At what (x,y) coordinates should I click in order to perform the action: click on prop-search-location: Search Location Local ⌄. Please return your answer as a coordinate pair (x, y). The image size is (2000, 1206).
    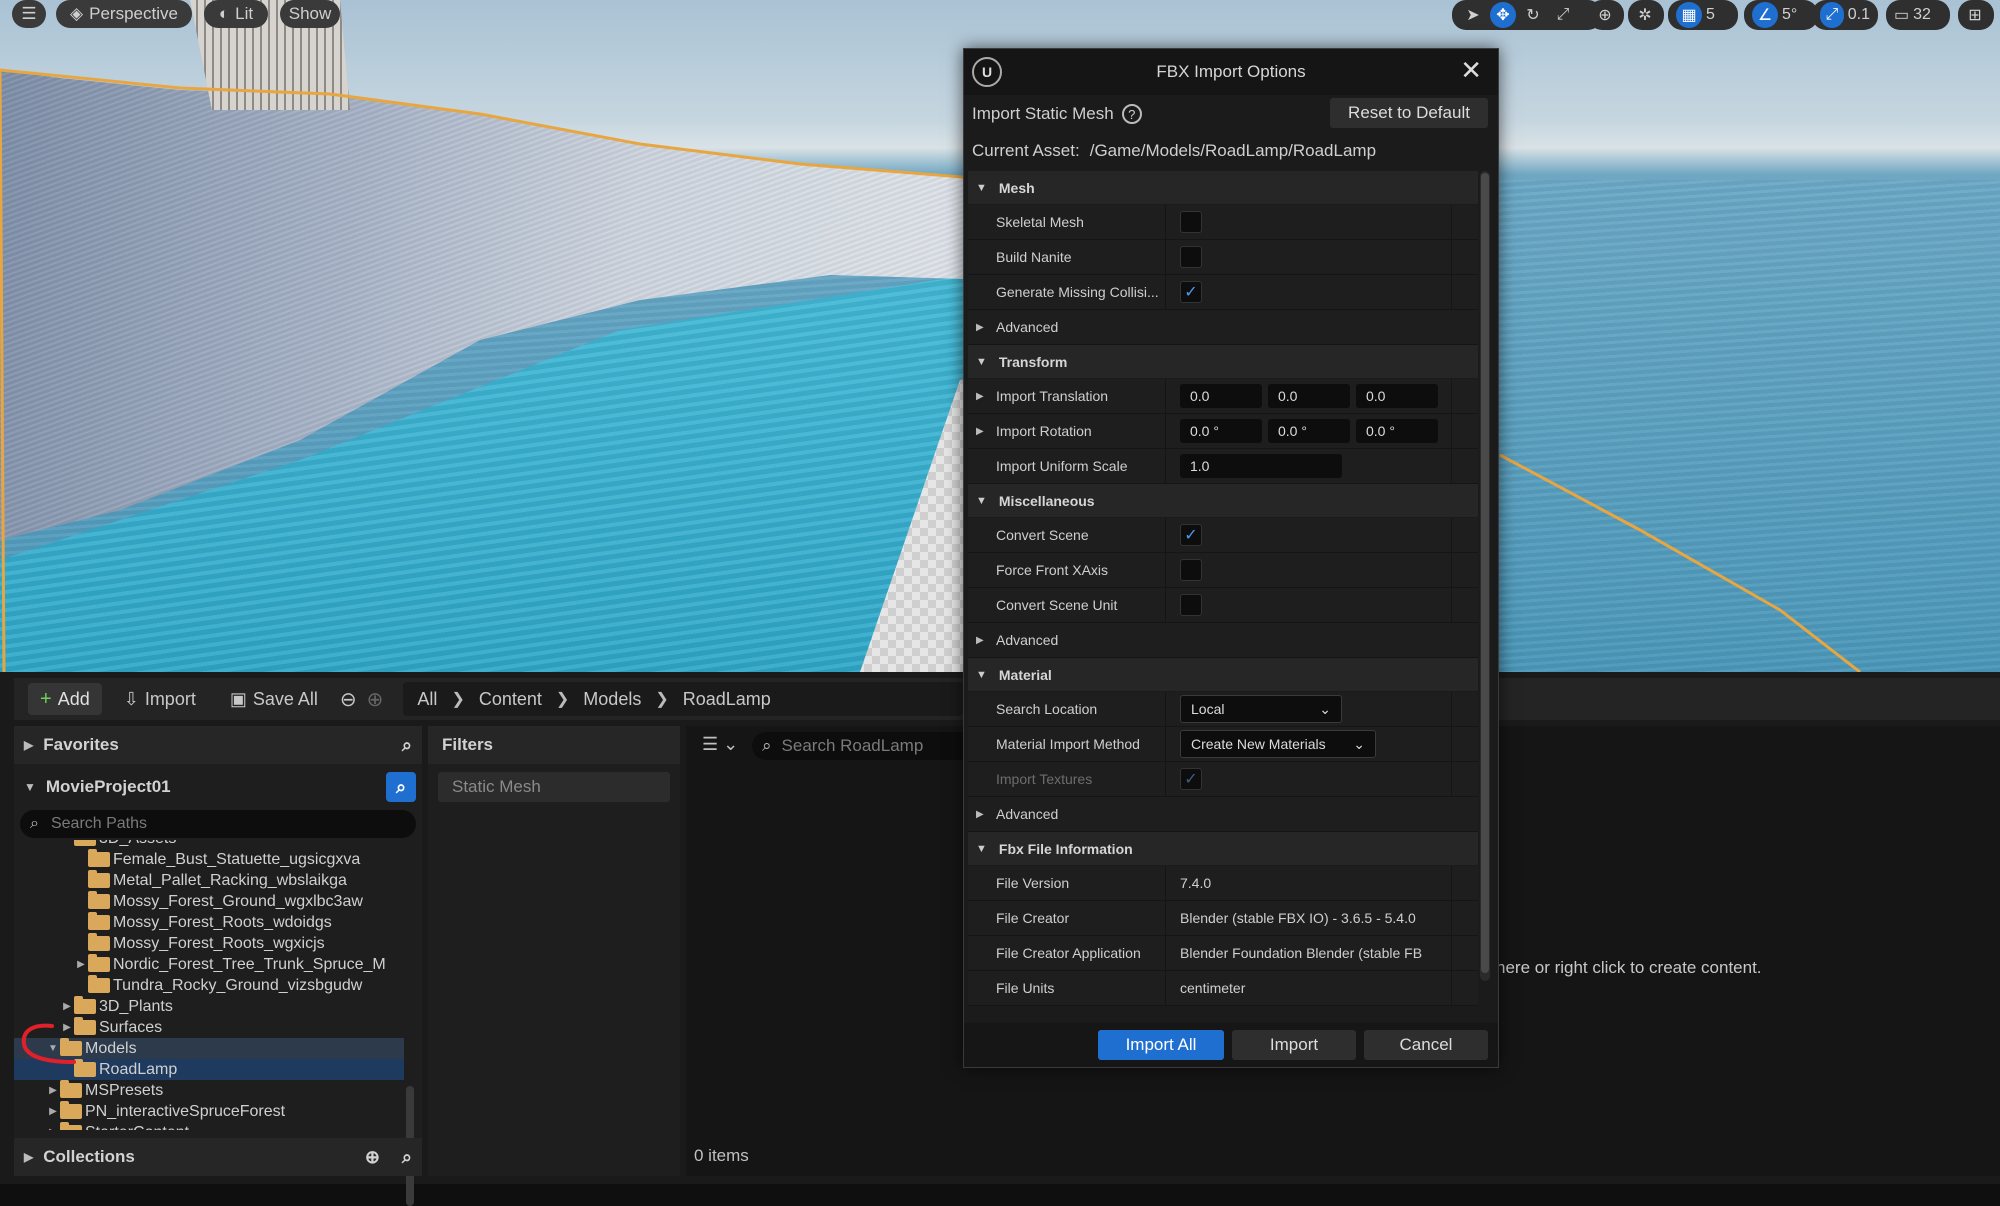
    Looking at the image, I should click on (1223, 709).